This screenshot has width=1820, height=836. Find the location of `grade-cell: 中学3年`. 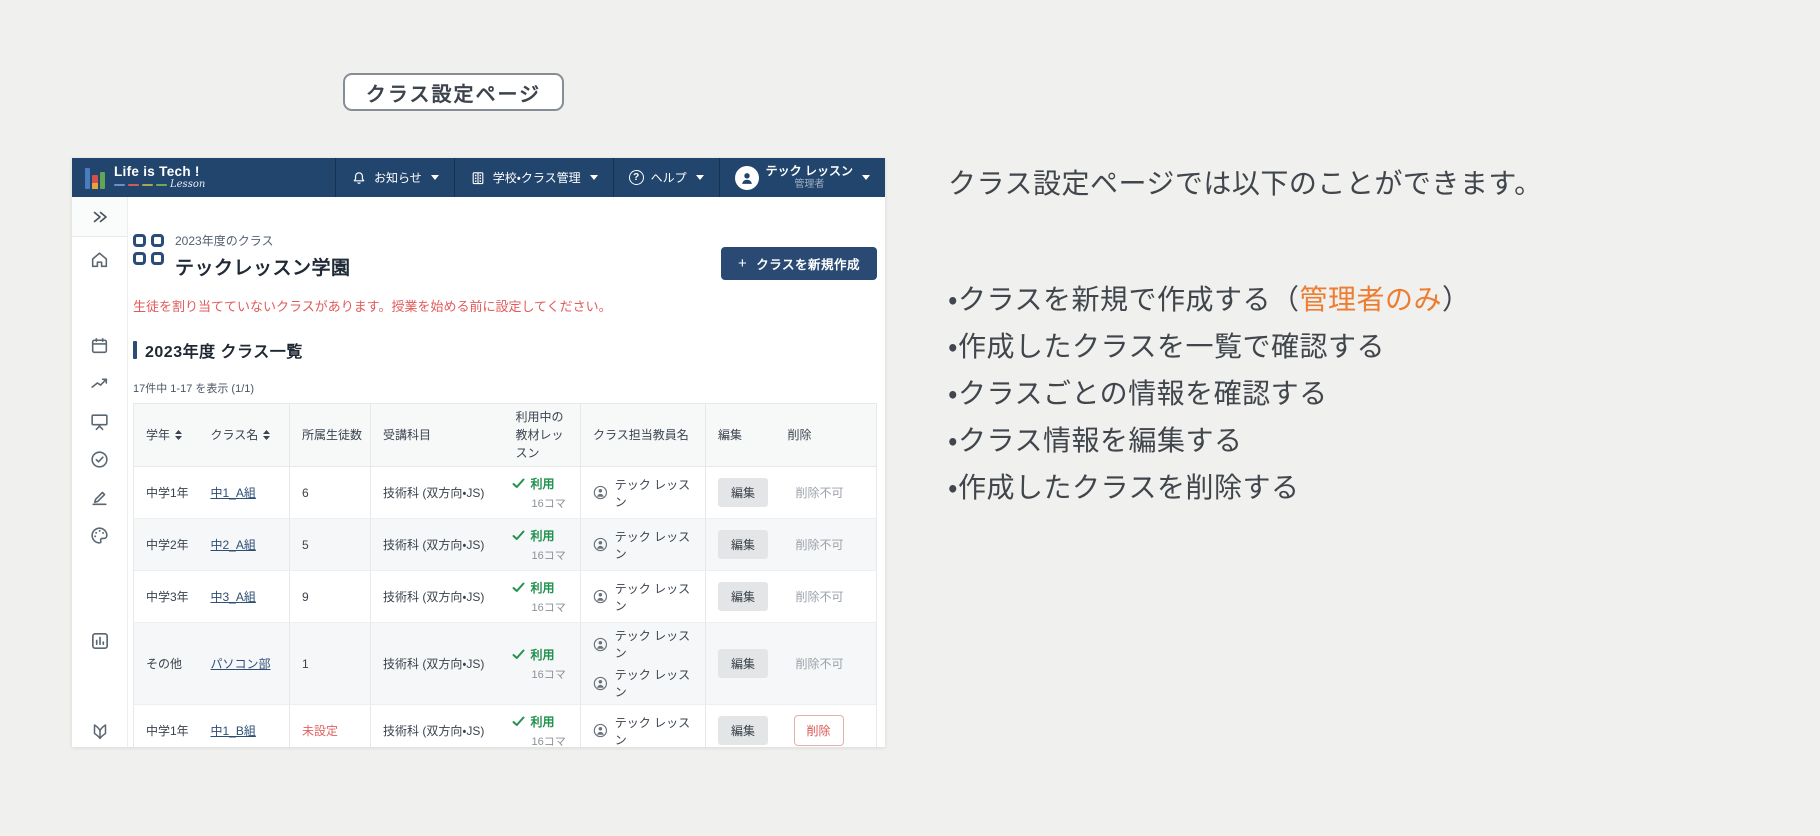

grade-cell: 中学3年 is located at coordinates (166, 596).